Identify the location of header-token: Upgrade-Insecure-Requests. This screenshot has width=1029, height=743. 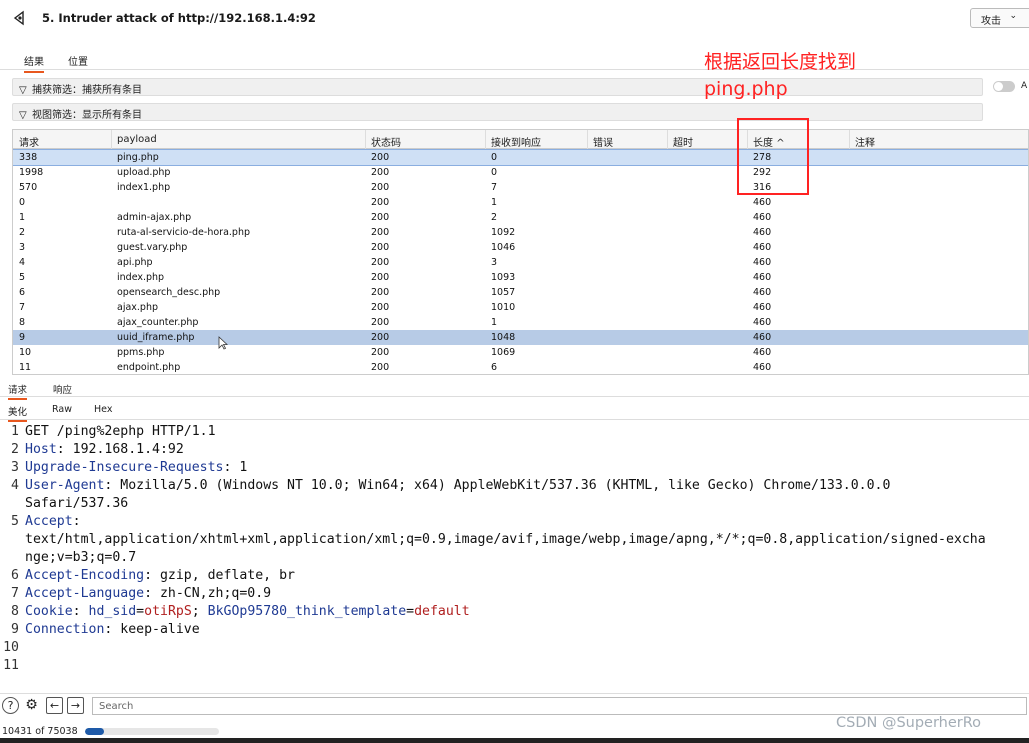
(124, 467).